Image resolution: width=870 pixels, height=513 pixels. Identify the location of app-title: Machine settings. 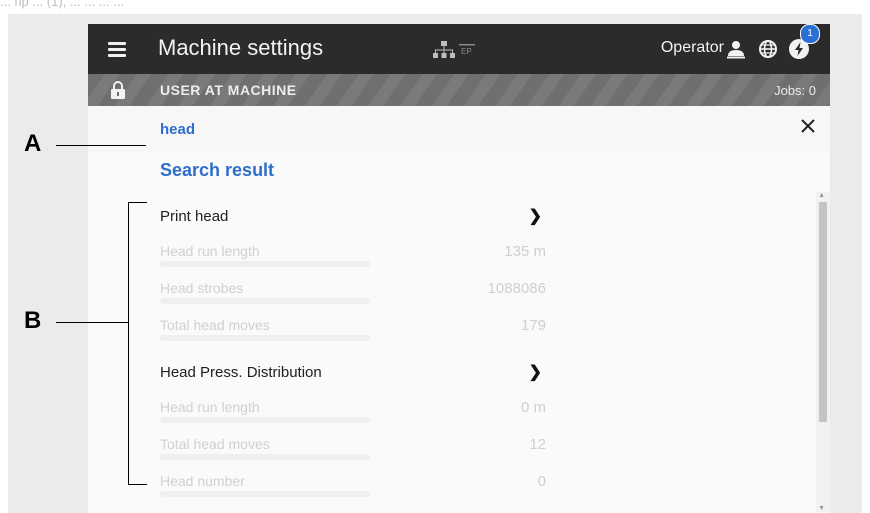
(241, 47).